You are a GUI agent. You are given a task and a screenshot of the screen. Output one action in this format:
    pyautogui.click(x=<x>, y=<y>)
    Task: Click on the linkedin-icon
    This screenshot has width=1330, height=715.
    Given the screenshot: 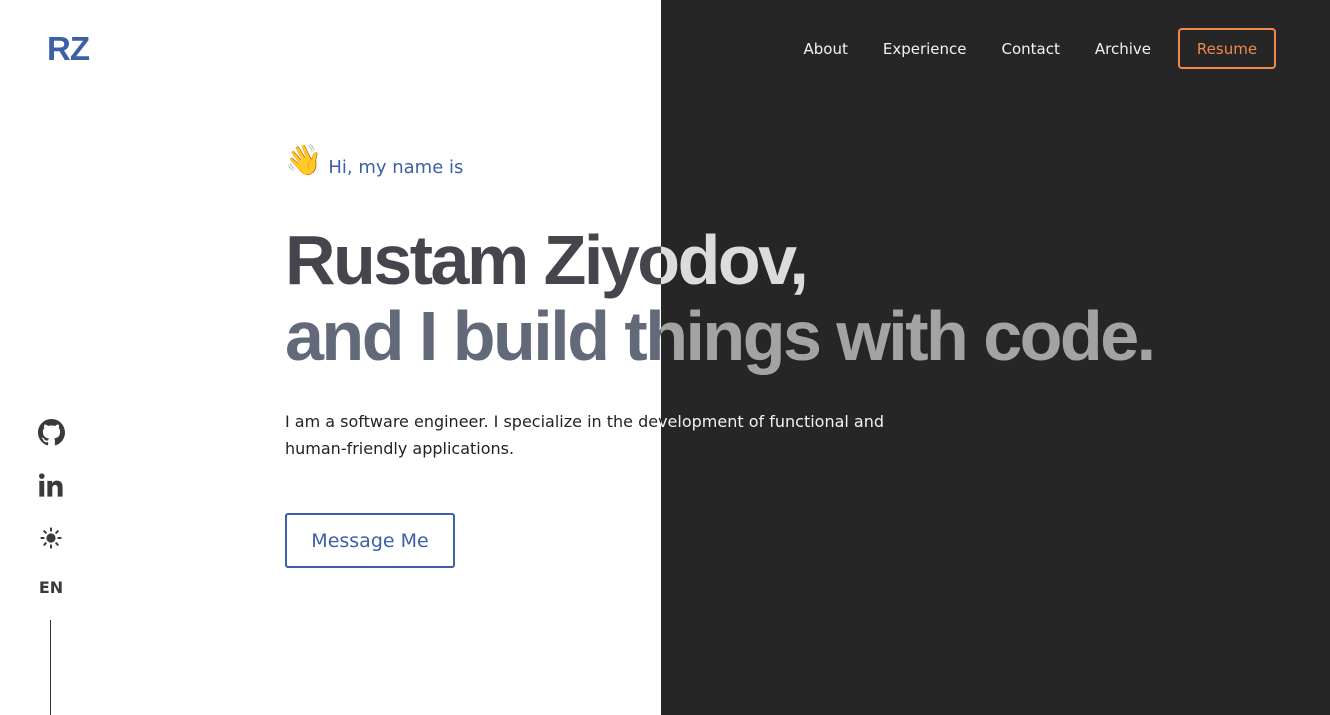 What is the action you would take?
    pyautogui.click(x=51, y=485)
    